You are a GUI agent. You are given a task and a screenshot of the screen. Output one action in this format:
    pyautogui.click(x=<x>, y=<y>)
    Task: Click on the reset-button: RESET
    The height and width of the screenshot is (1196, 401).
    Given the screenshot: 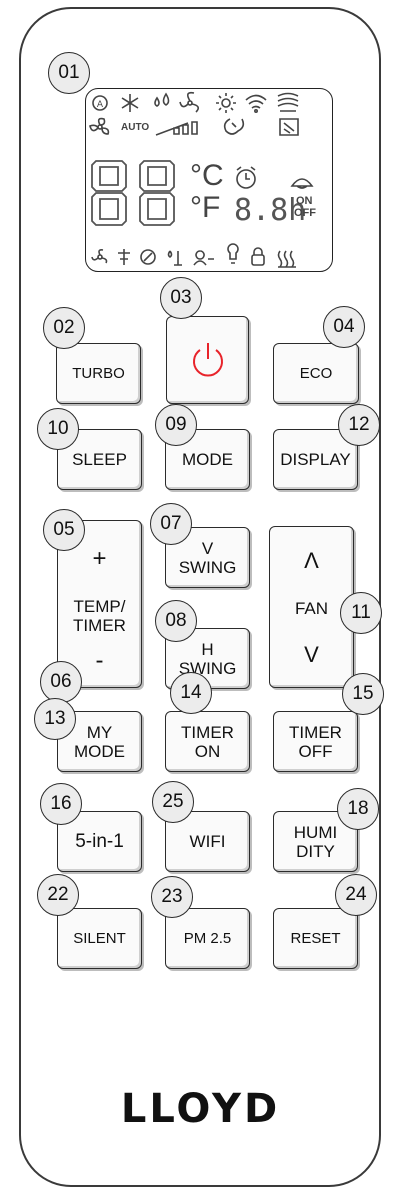 What is the action you would take?
    pyautogui.click(x=315, y=938)
    